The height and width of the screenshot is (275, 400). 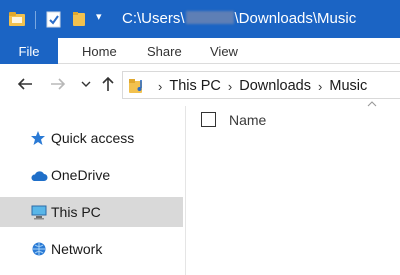 I want to click on window-title: C:\Users\ \Downloads\Music, so click(x=239, y=18).